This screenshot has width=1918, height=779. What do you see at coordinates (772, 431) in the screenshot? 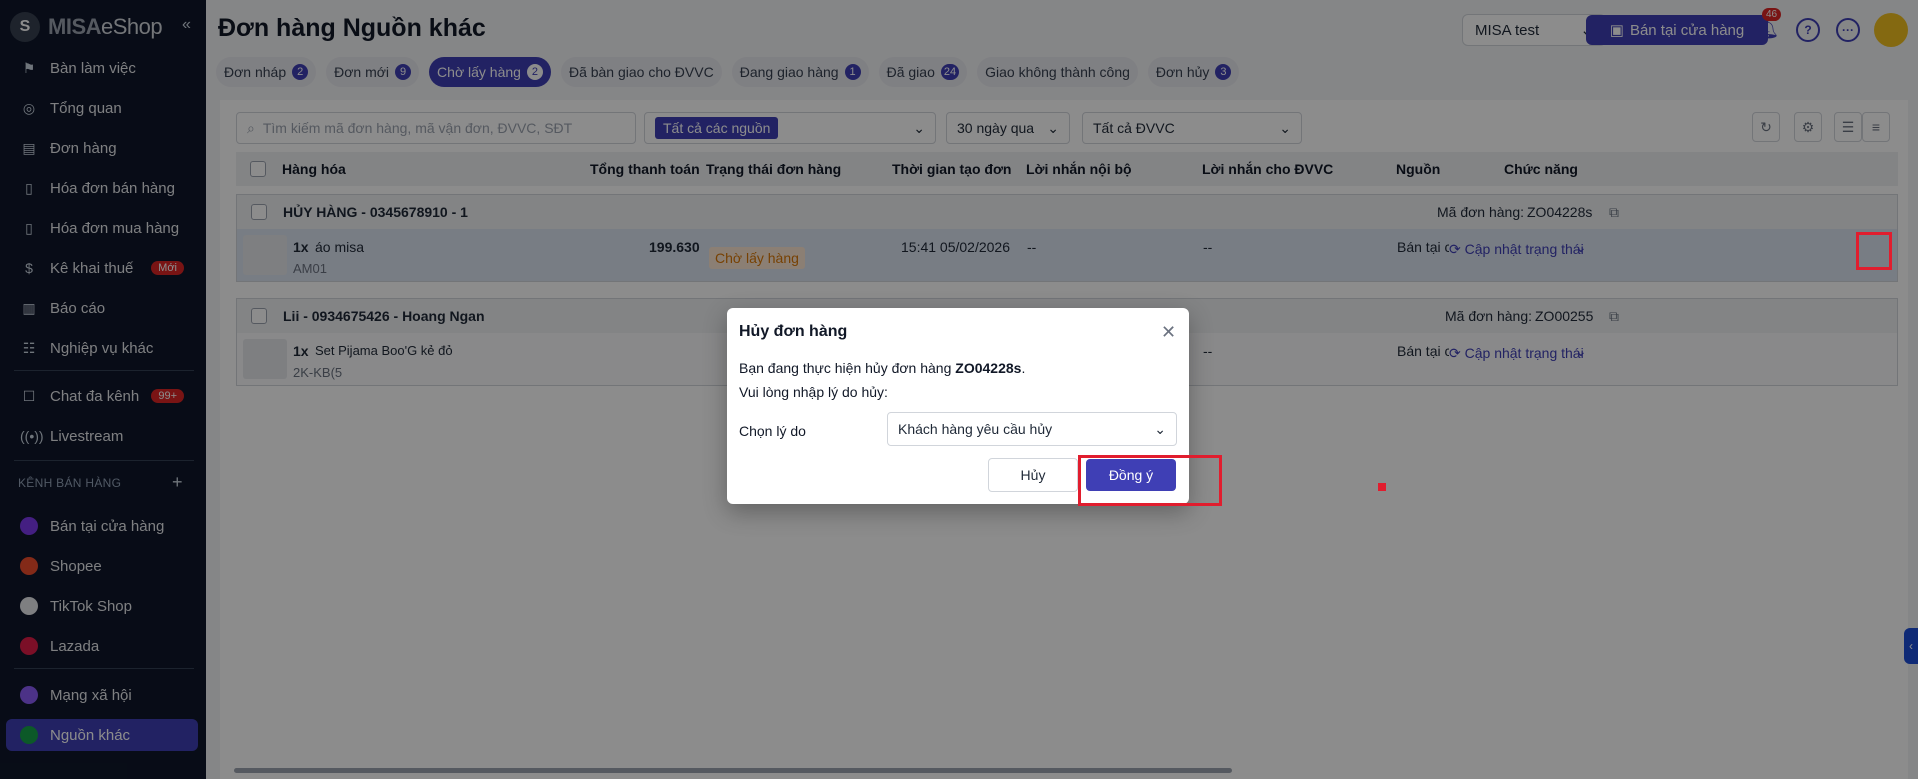
I see `reason-label: Chọn lý do` at bounding box center [772, 431].